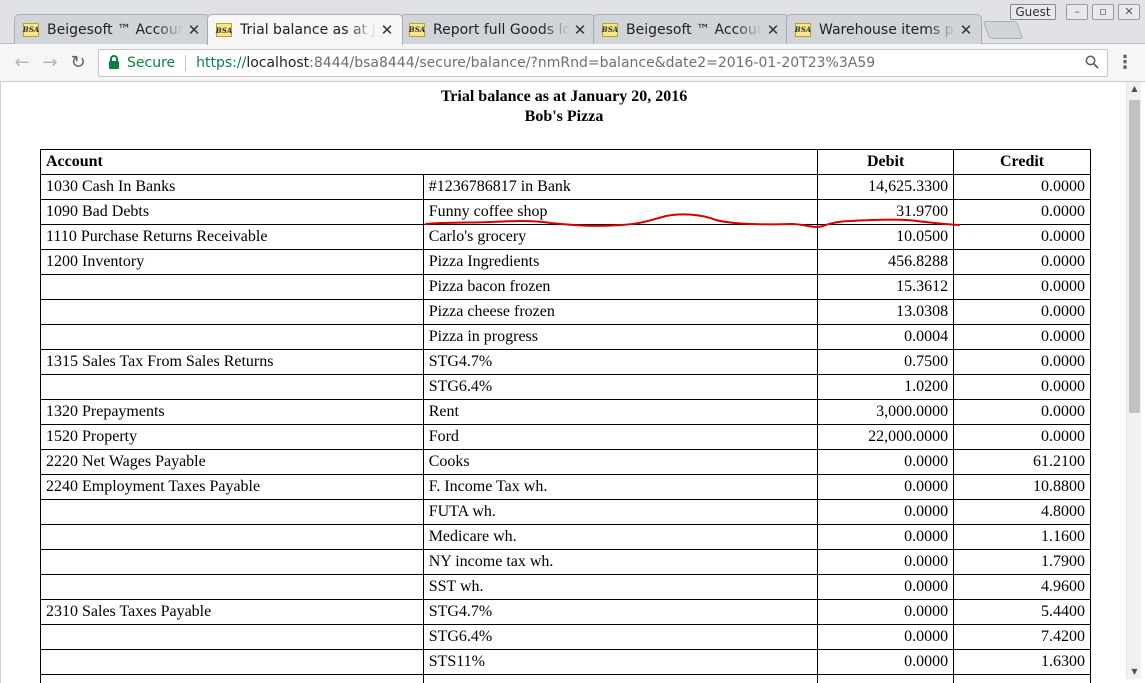 The width and height of the screenshot is (1145, 683). Describe the element at coordinates (1092, 62) in the screenshot. I see `search-icon` at that location.